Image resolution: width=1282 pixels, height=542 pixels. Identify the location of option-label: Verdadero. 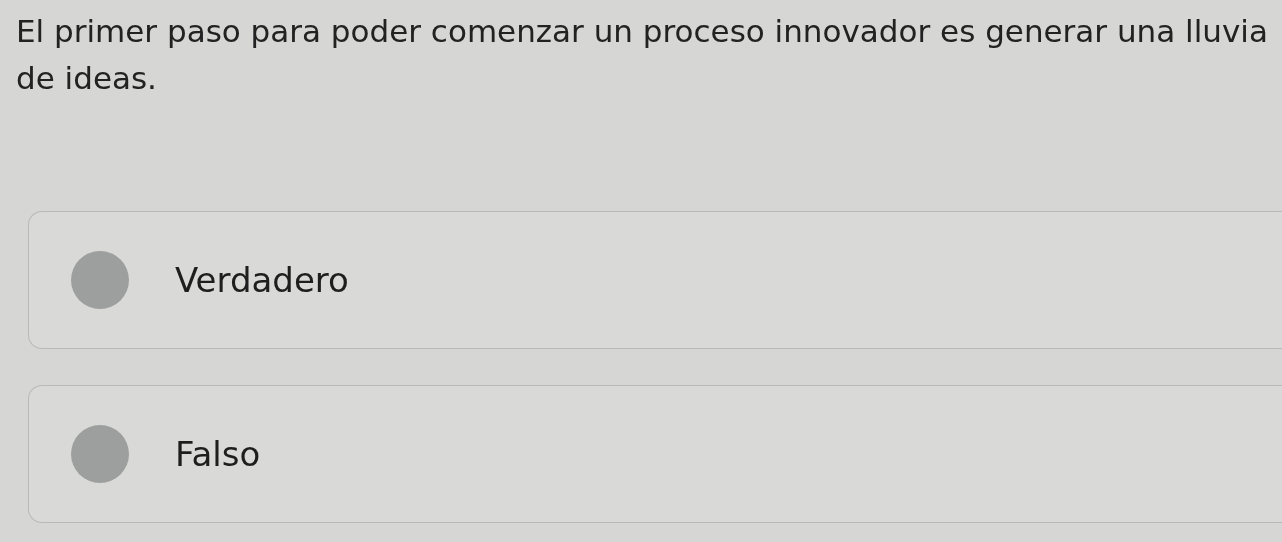
(262, 280).